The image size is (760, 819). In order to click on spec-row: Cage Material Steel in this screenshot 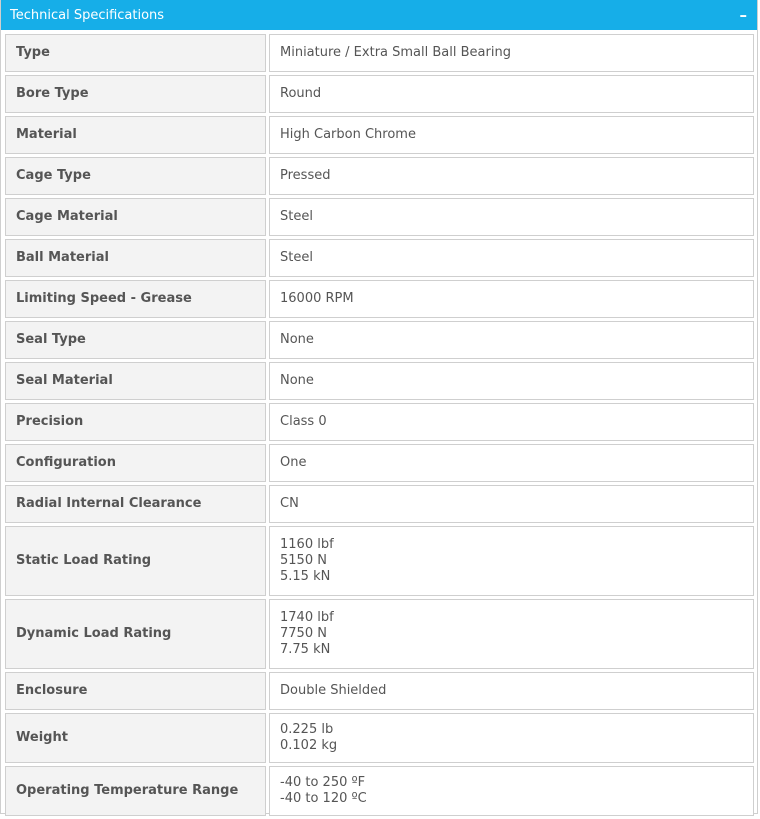, I will do `click(379, 217)`.